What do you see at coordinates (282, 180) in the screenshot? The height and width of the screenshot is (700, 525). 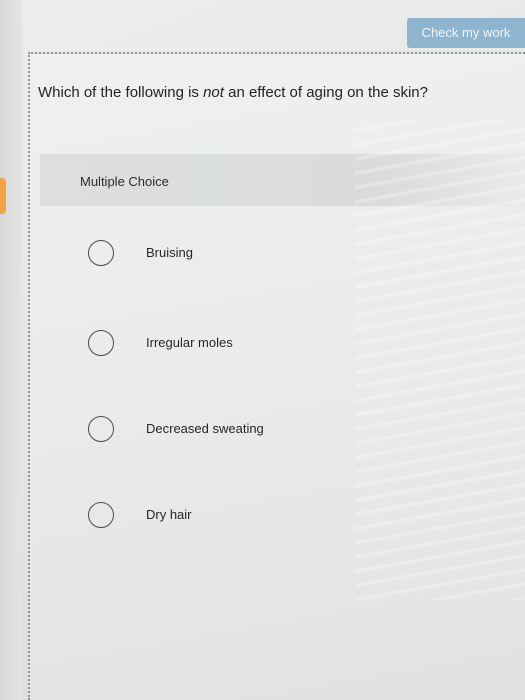 I see `question-type-header: Multiple Choice` at bounding box center [282, 180].